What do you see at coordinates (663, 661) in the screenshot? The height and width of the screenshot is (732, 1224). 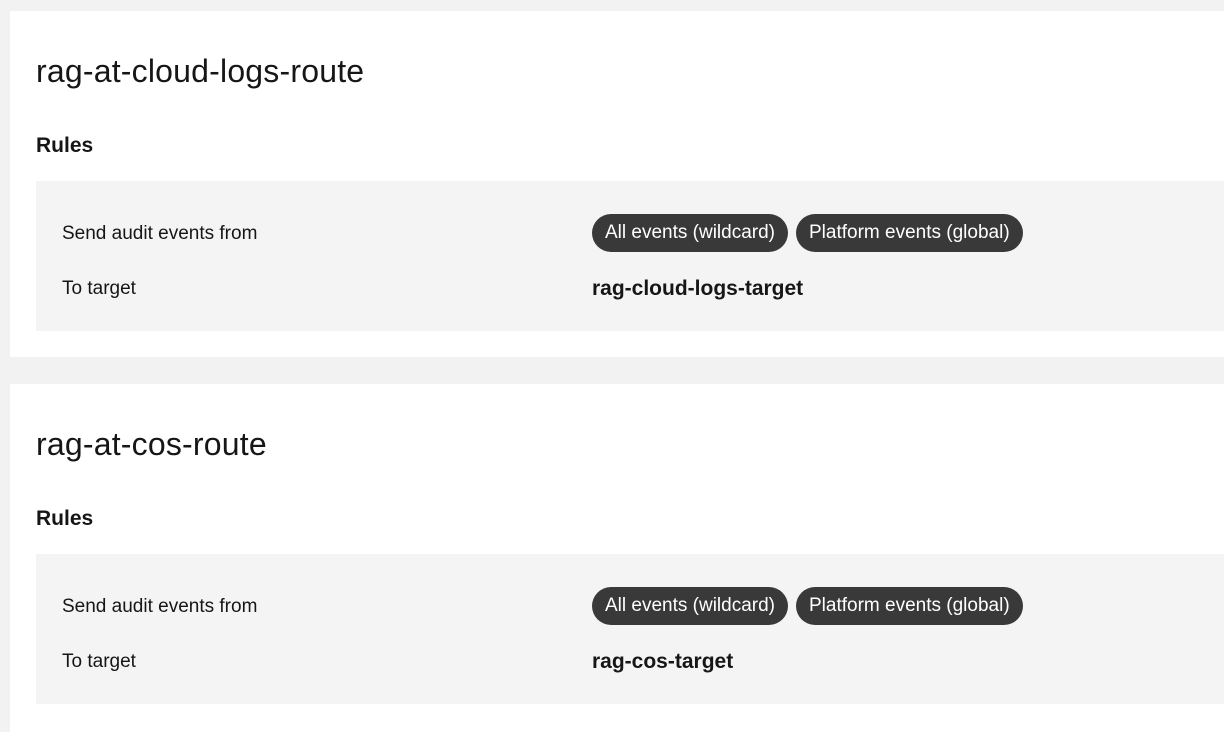 I see `target-value: rag-cos-target` at bounding box center [663, 661].